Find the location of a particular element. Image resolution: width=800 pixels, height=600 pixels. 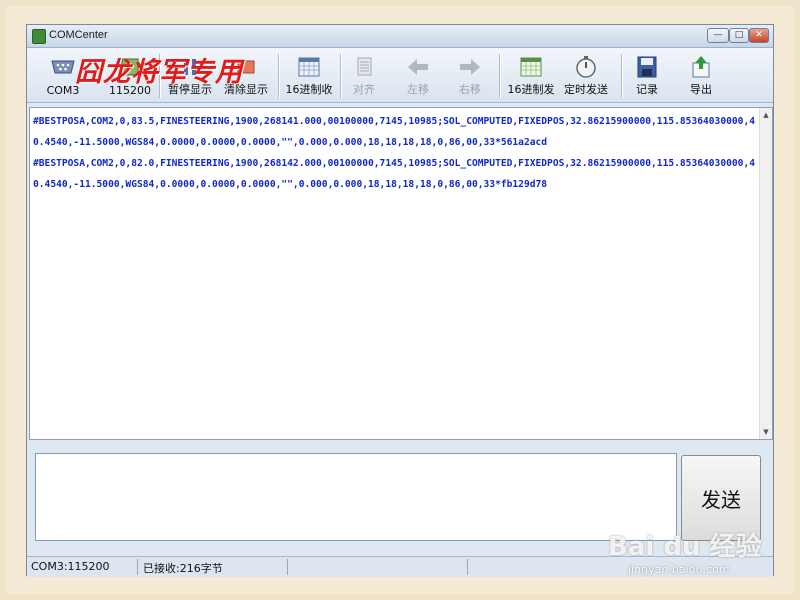

baidu-logo-watermark: Bai du 经验 is located at coordinates (685, 547).